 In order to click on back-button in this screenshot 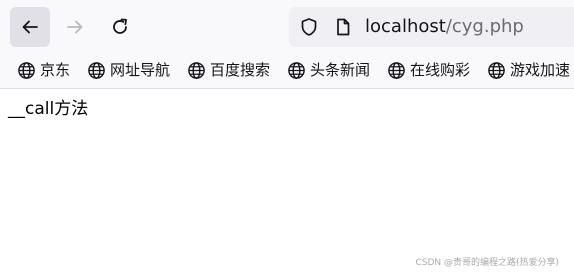, I will do `click(30, 27)`.